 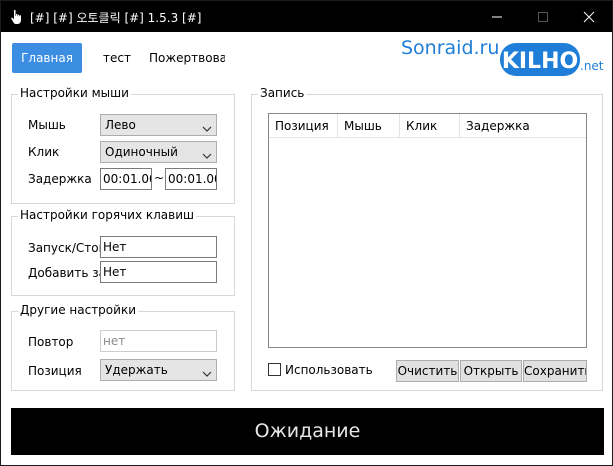 I want to click on tab-main: Главная, so click(x=47, y=58).